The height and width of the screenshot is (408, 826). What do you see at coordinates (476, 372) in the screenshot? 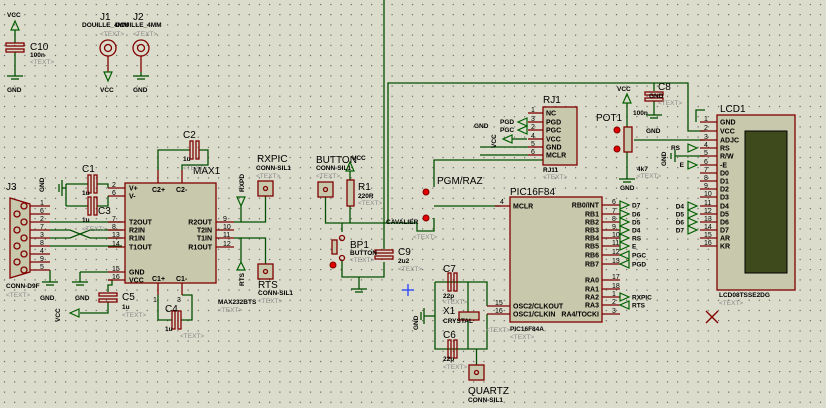
I see `connector-quartz` at bounding box center [476, 372].